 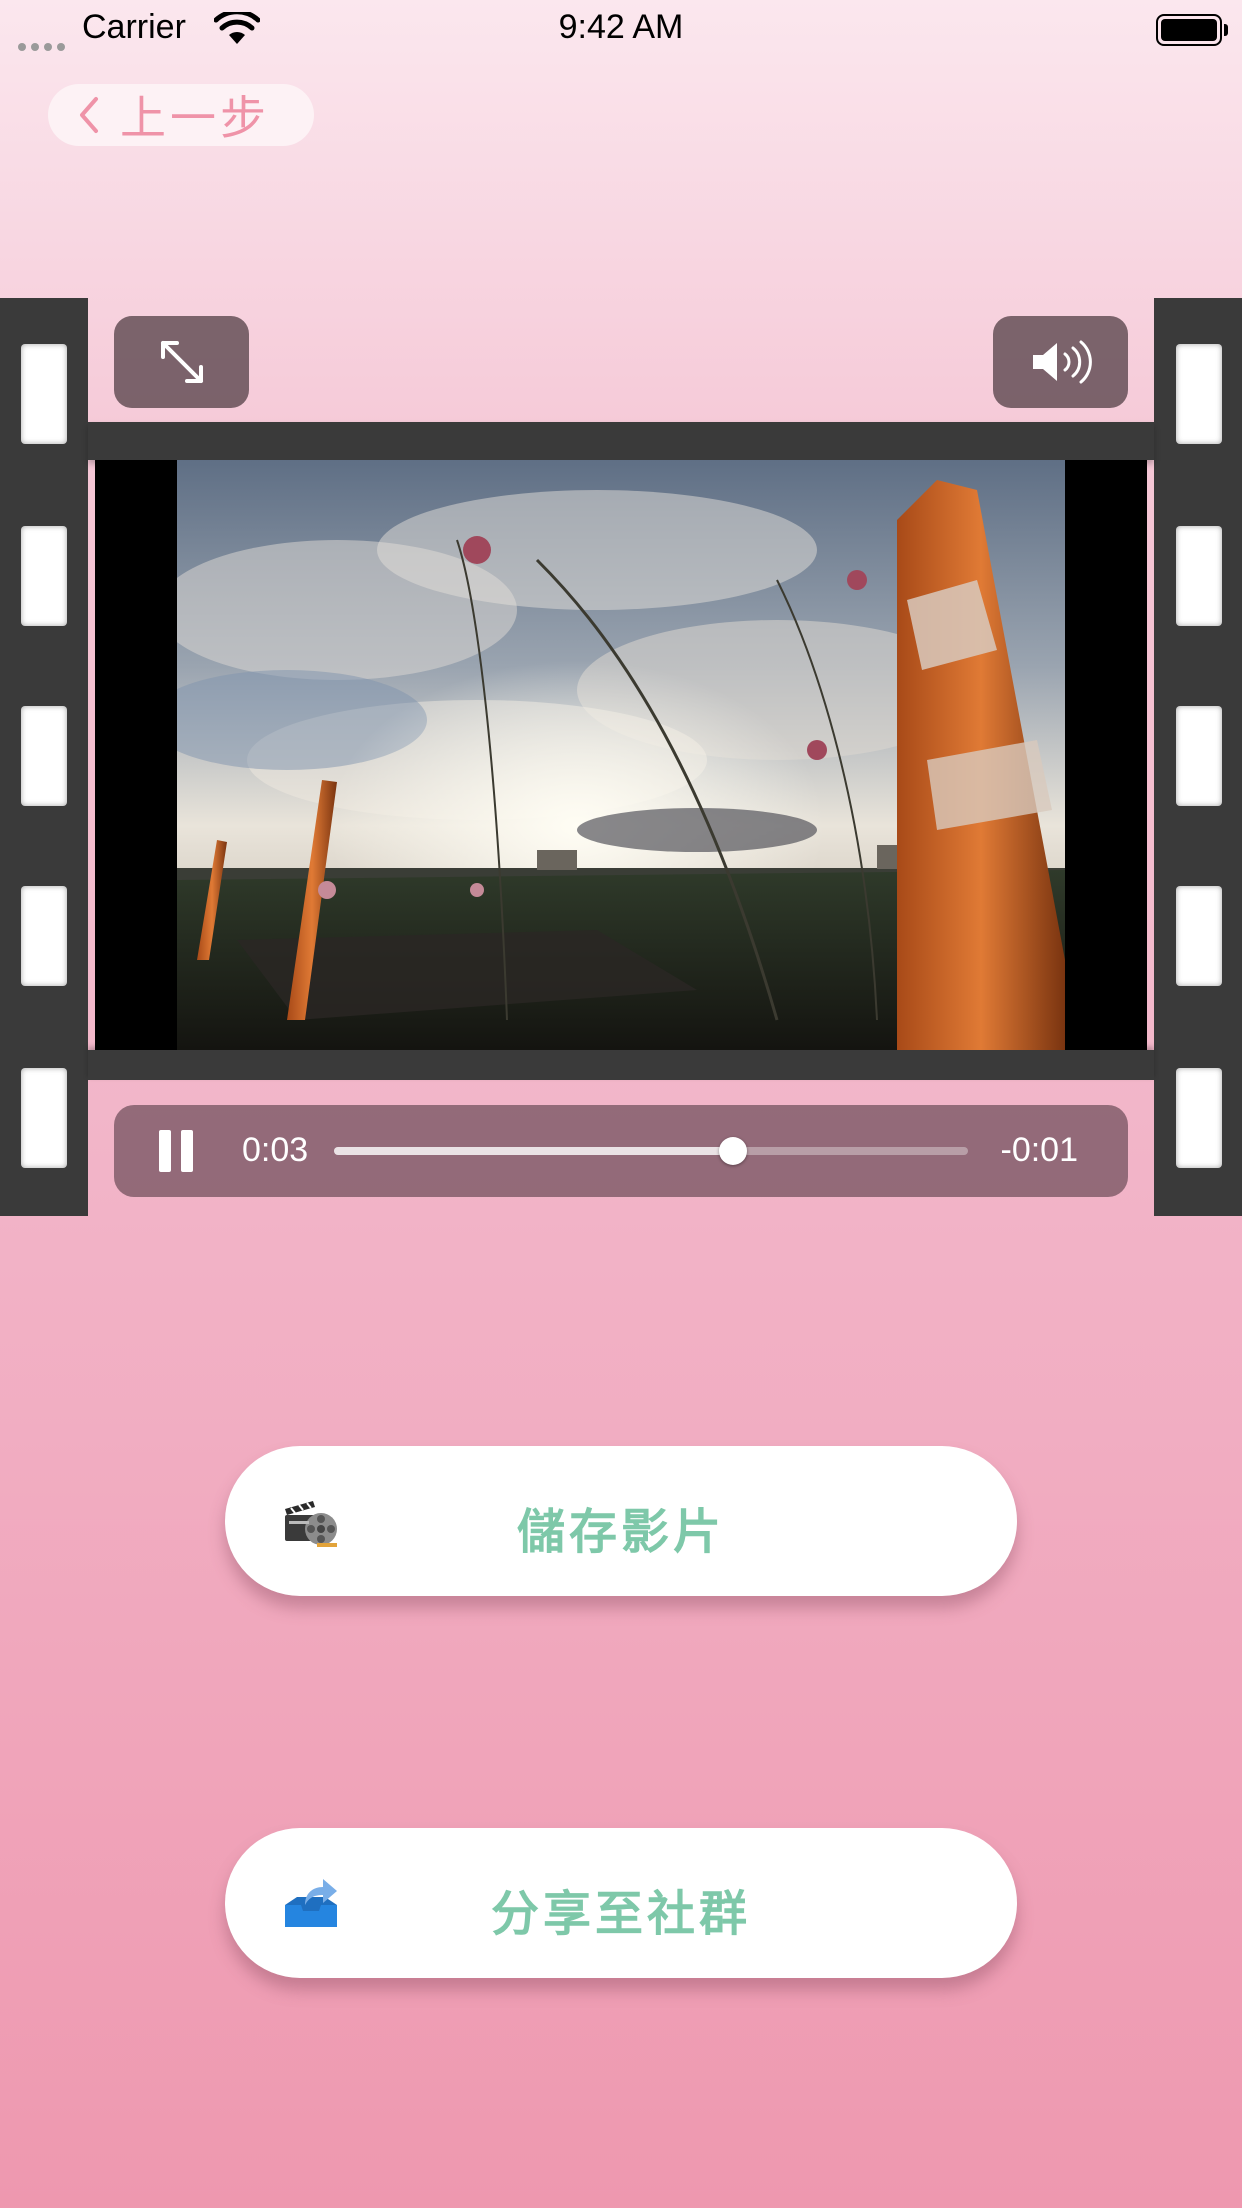 I want to click on share-social-label: 分享至社群, so click(x=620, y=1914).